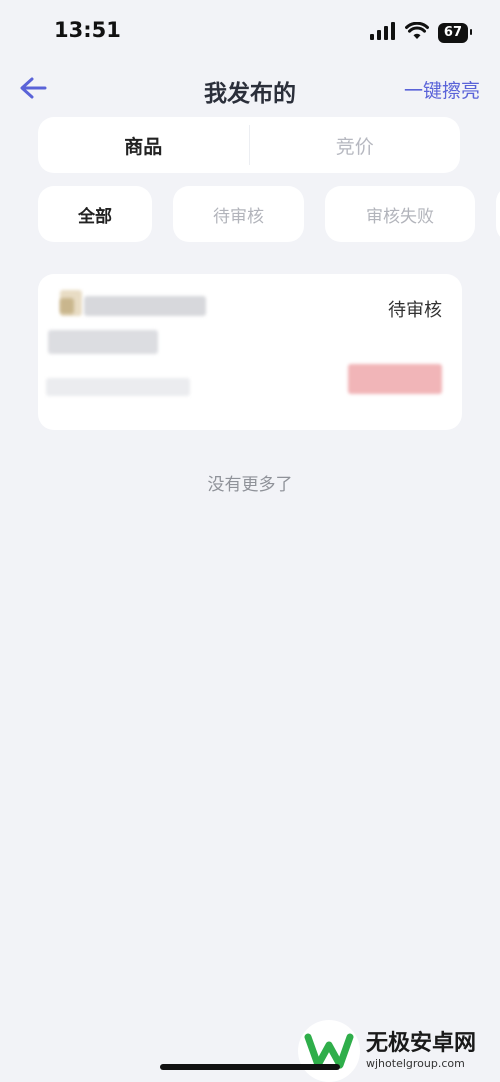 The image size is (500, 1082). Describe the element at coordinates (250, 485) in the screenshot. I see `no-more-text: 没有更多了` at that location.